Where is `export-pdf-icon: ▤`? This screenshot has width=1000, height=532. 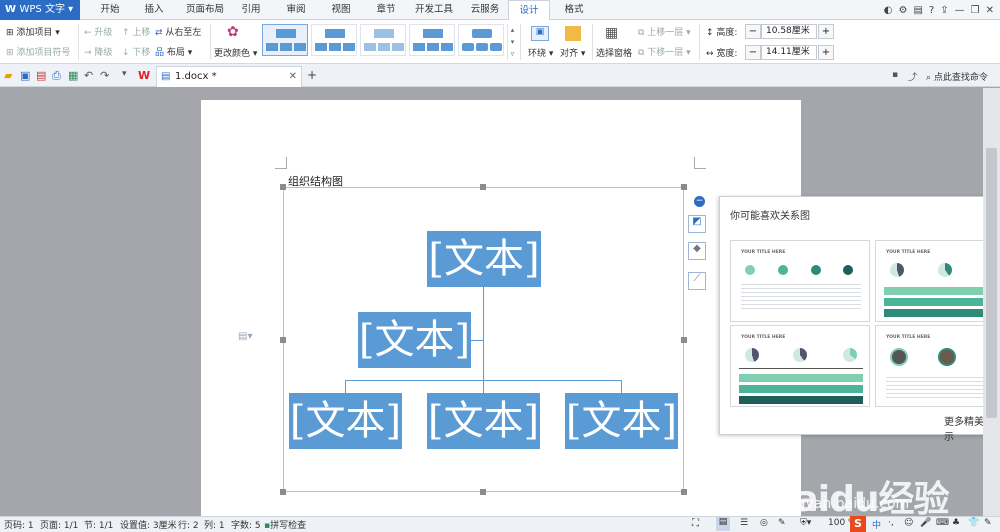
export-pdf-icon: ▤ is located at coordinates (42, 75).